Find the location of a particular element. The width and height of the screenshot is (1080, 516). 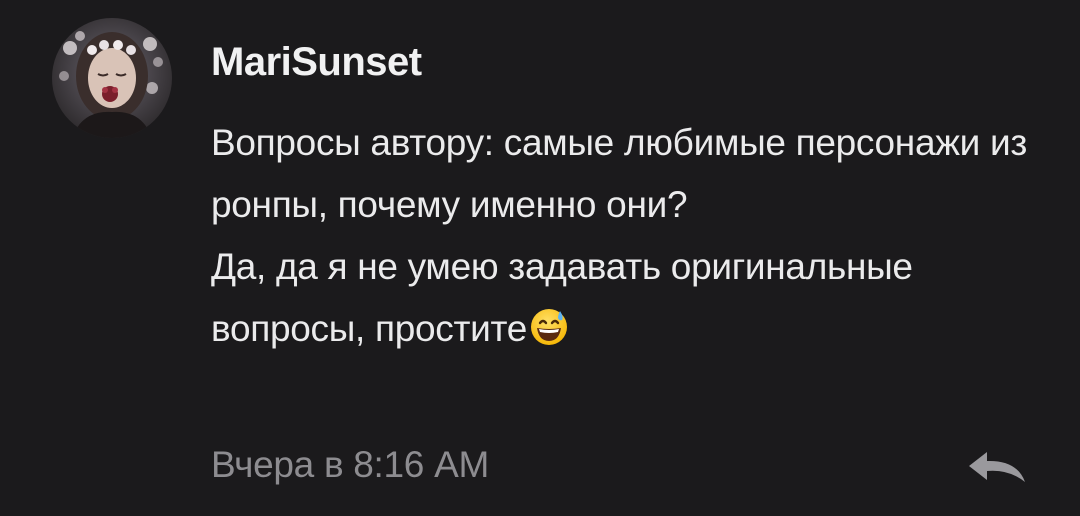

avatar is located at coordinates (112, 78).